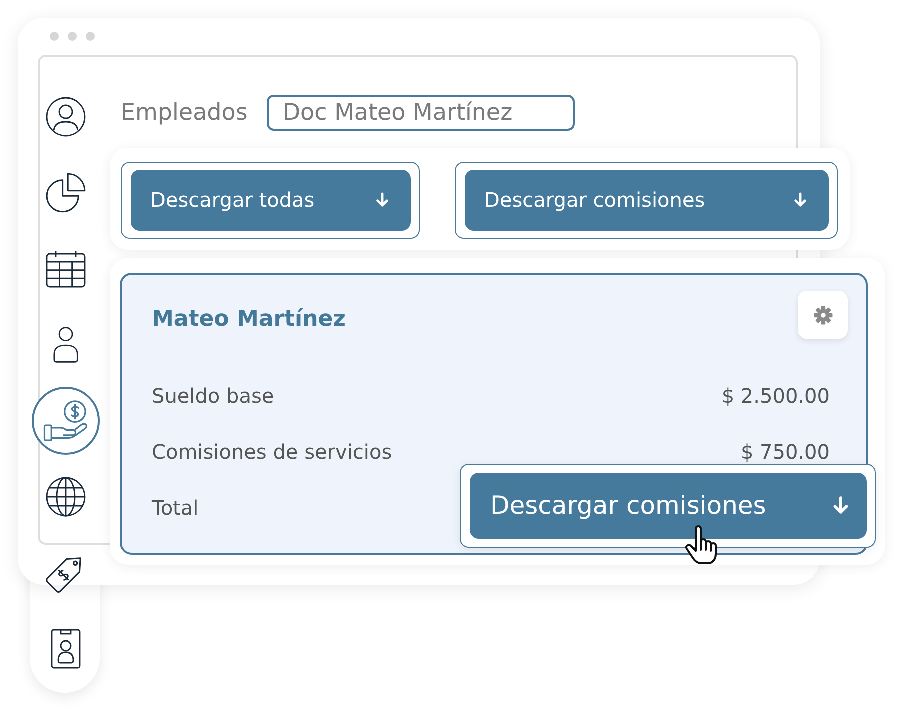 The image size is (906, 712). What do you see at coordinates (249, 320) in the screenshot?
I see `employee-name: Mateo Martínez` at bounding box center [249, 320].